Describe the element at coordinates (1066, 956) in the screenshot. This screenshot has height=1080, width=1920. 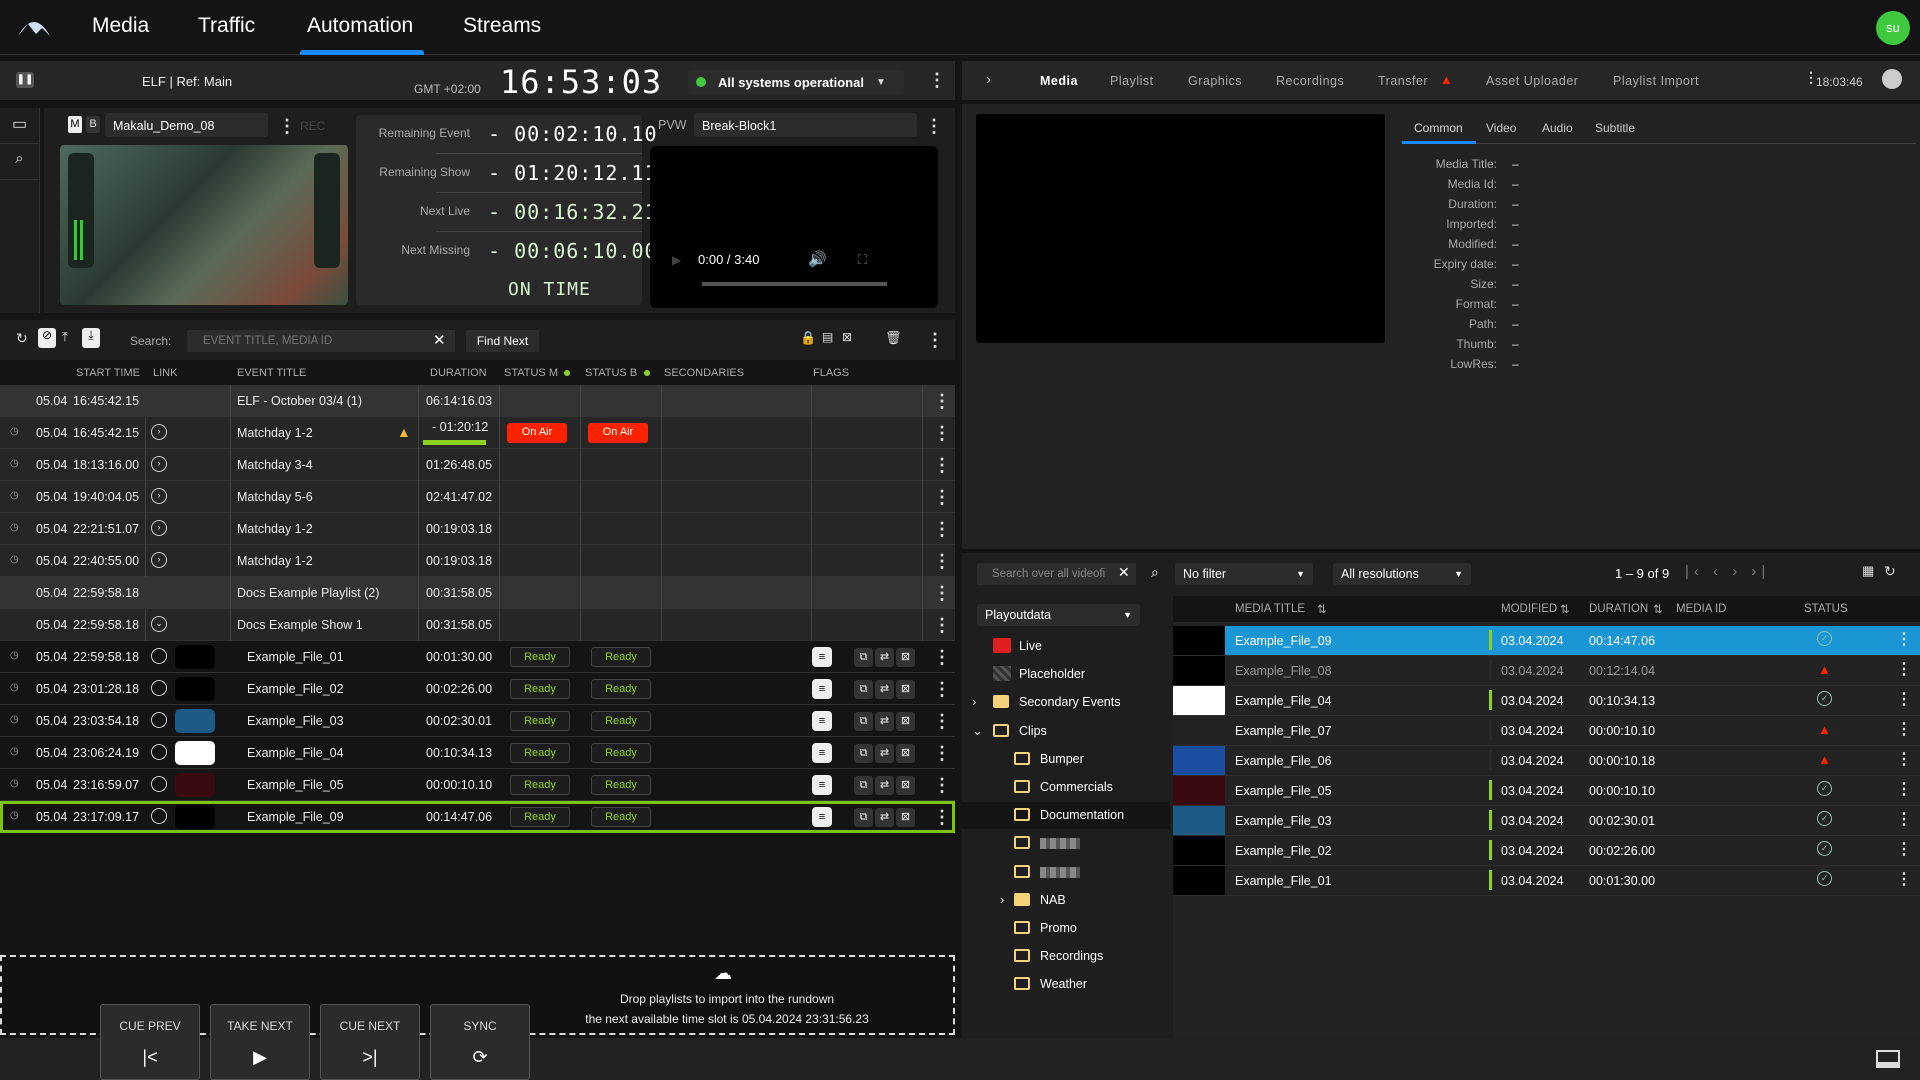
I see `tree-item: Recordings` at that location.